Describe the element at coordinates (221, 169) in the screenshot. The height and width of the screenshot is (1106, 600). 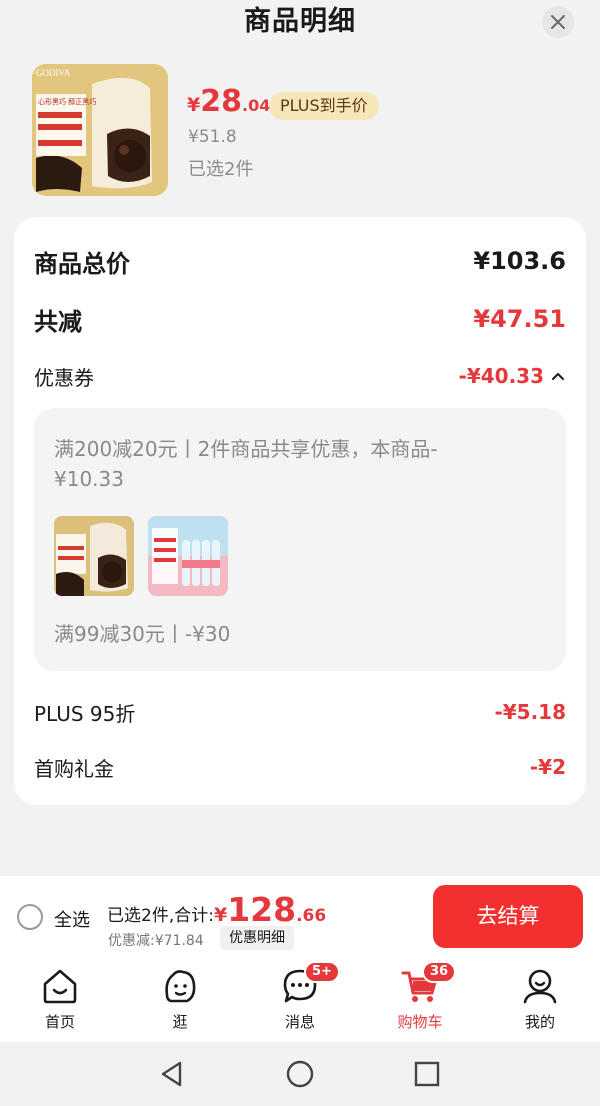
I see `selected-count: 已选2件` at that location.